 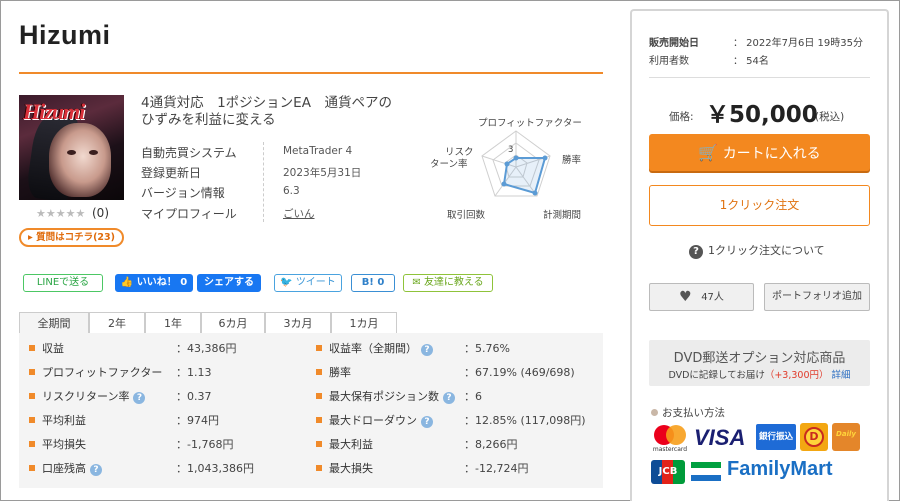 What do you see at coordinates (487, 348) in the screenshot?
I see `stat-value: ：5.76%` at bounding box center [487, 348].